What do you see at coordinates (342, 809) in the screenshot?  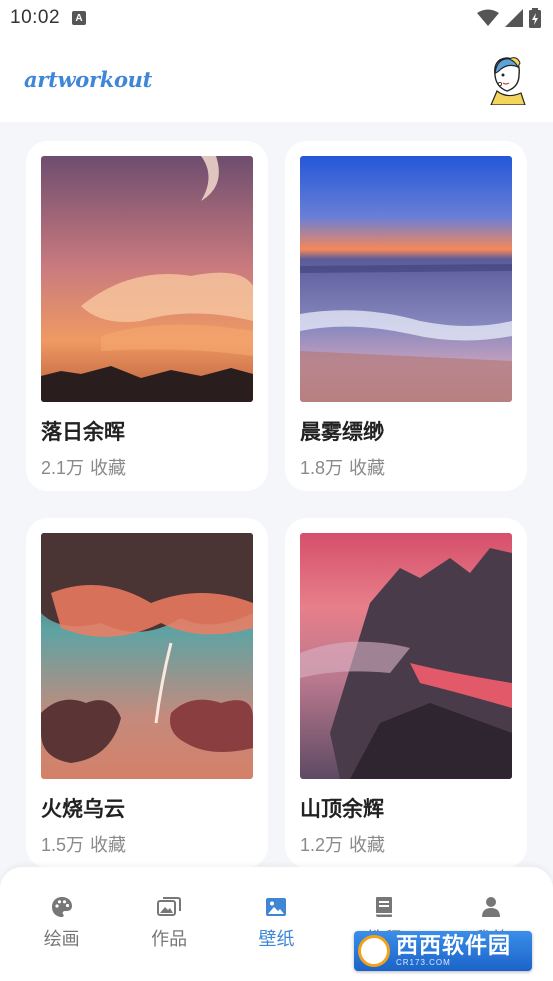 I see `wallpaper-title: 山顶余辉` at bounding box center [342, 809].